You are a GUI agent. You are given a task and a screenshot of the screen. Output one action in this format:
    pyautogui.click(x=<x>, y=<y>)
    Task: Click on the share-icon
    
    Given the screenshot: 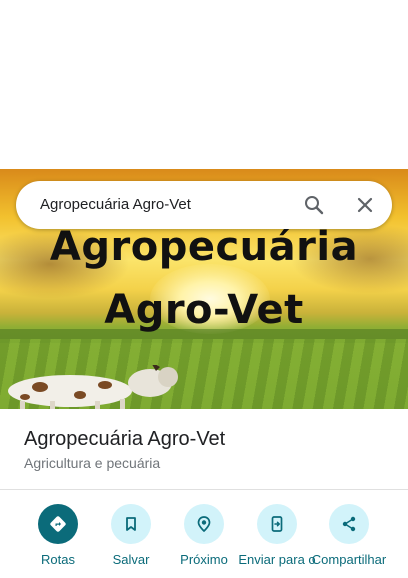 What is the action you would take?
    pyautogui.click(x=349, y=524)
    